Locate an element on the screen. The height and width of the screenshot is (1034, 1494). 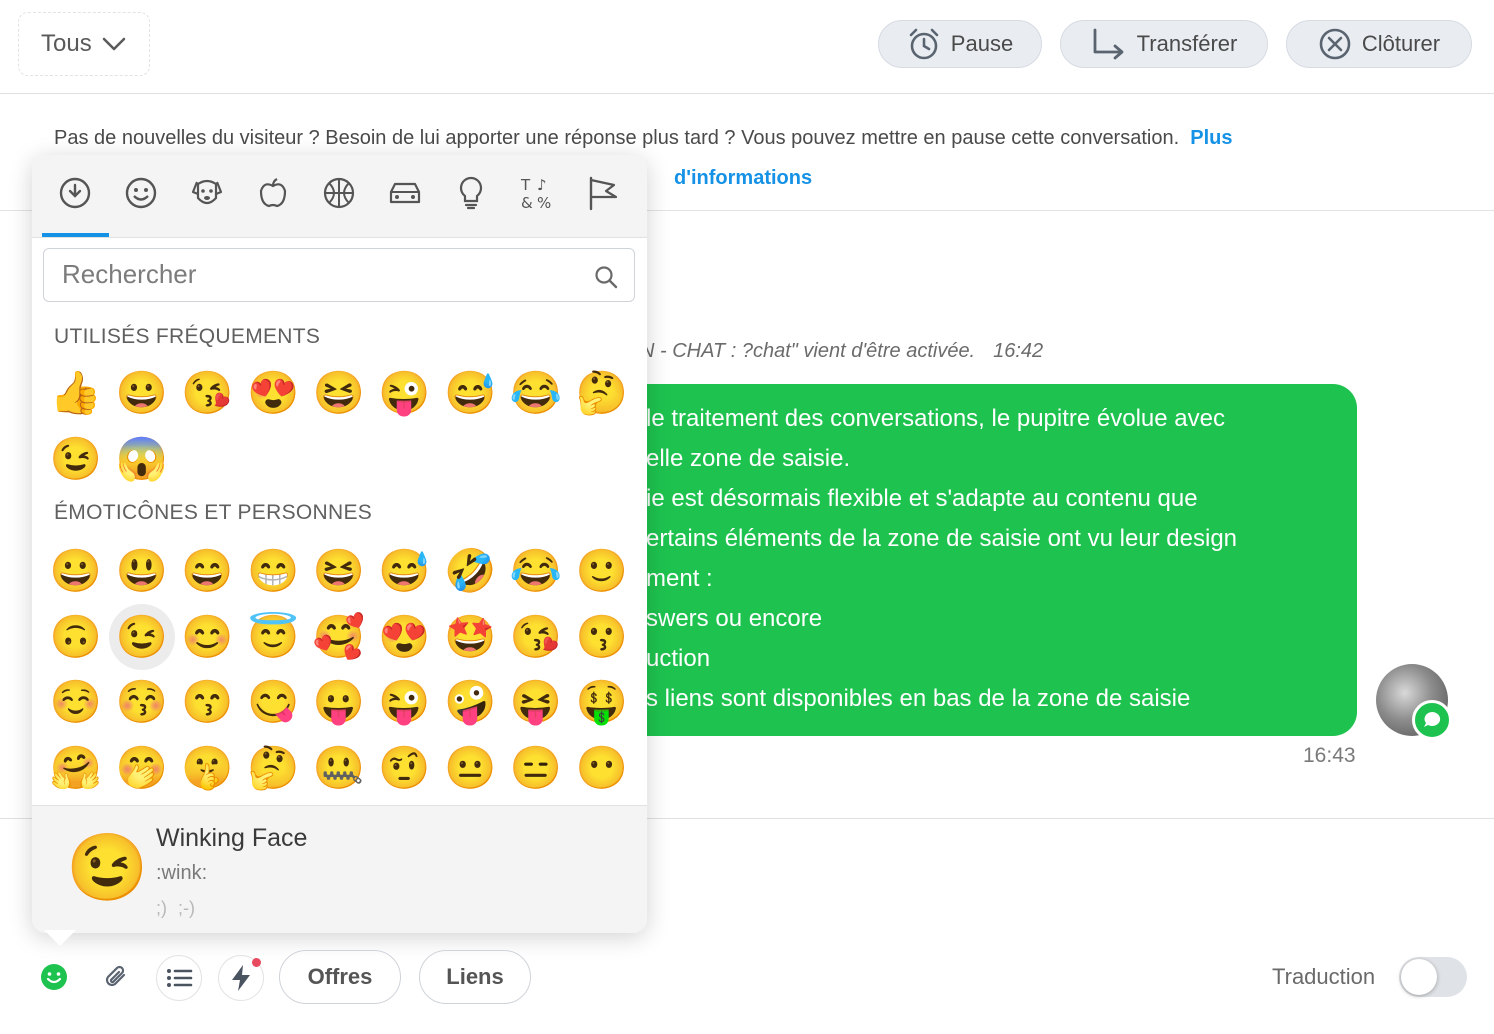
emoji-button: 👍 is located at coordinates (76, 393).